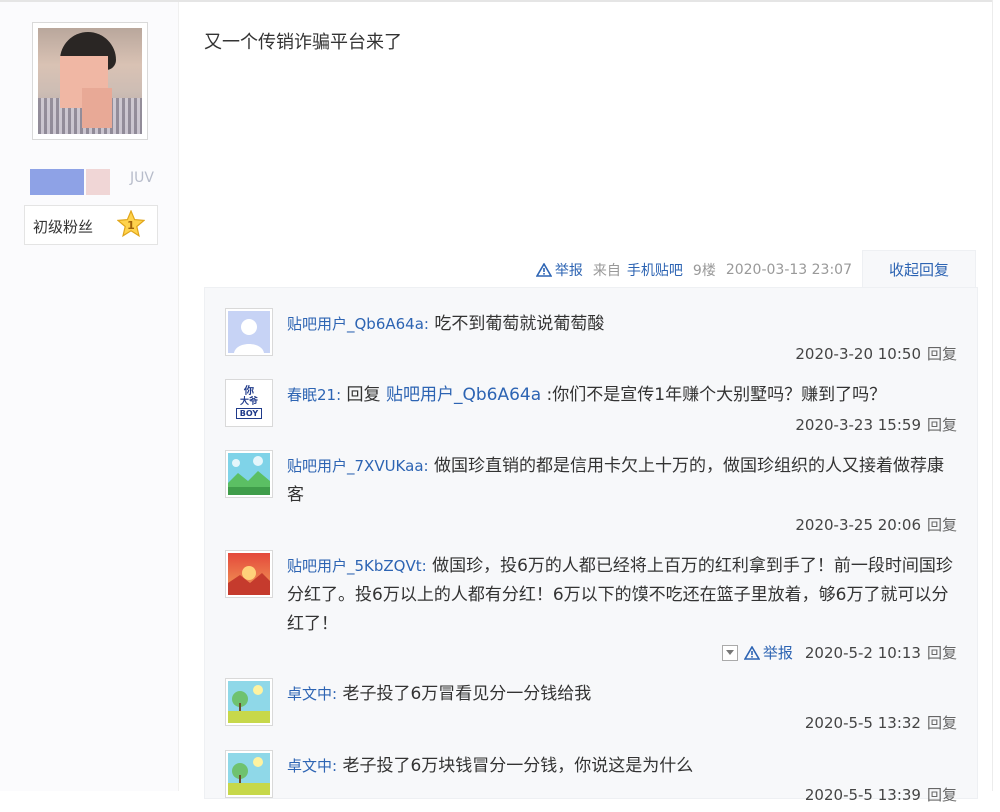  I want to click on reply-time: 2020-5-5 13:39, so click(862, 794).